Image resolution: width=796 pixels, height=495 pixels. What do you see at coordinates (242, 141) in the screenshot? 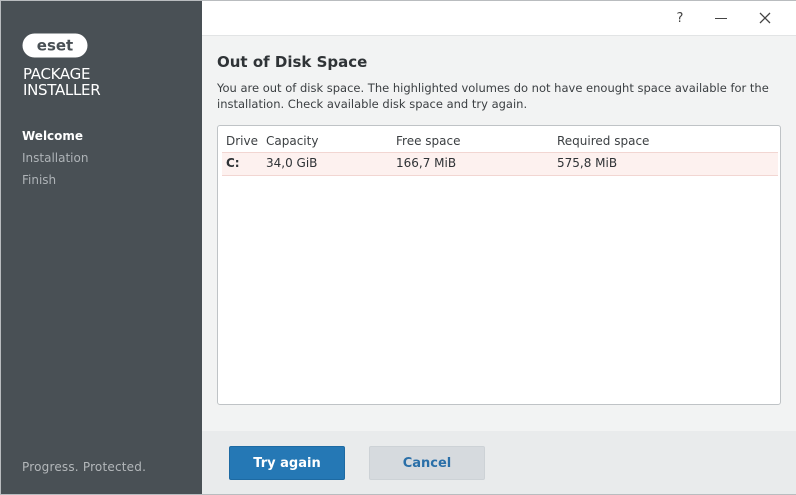
I see `column-header-drive: Drive` at bounding box center [242, 141].